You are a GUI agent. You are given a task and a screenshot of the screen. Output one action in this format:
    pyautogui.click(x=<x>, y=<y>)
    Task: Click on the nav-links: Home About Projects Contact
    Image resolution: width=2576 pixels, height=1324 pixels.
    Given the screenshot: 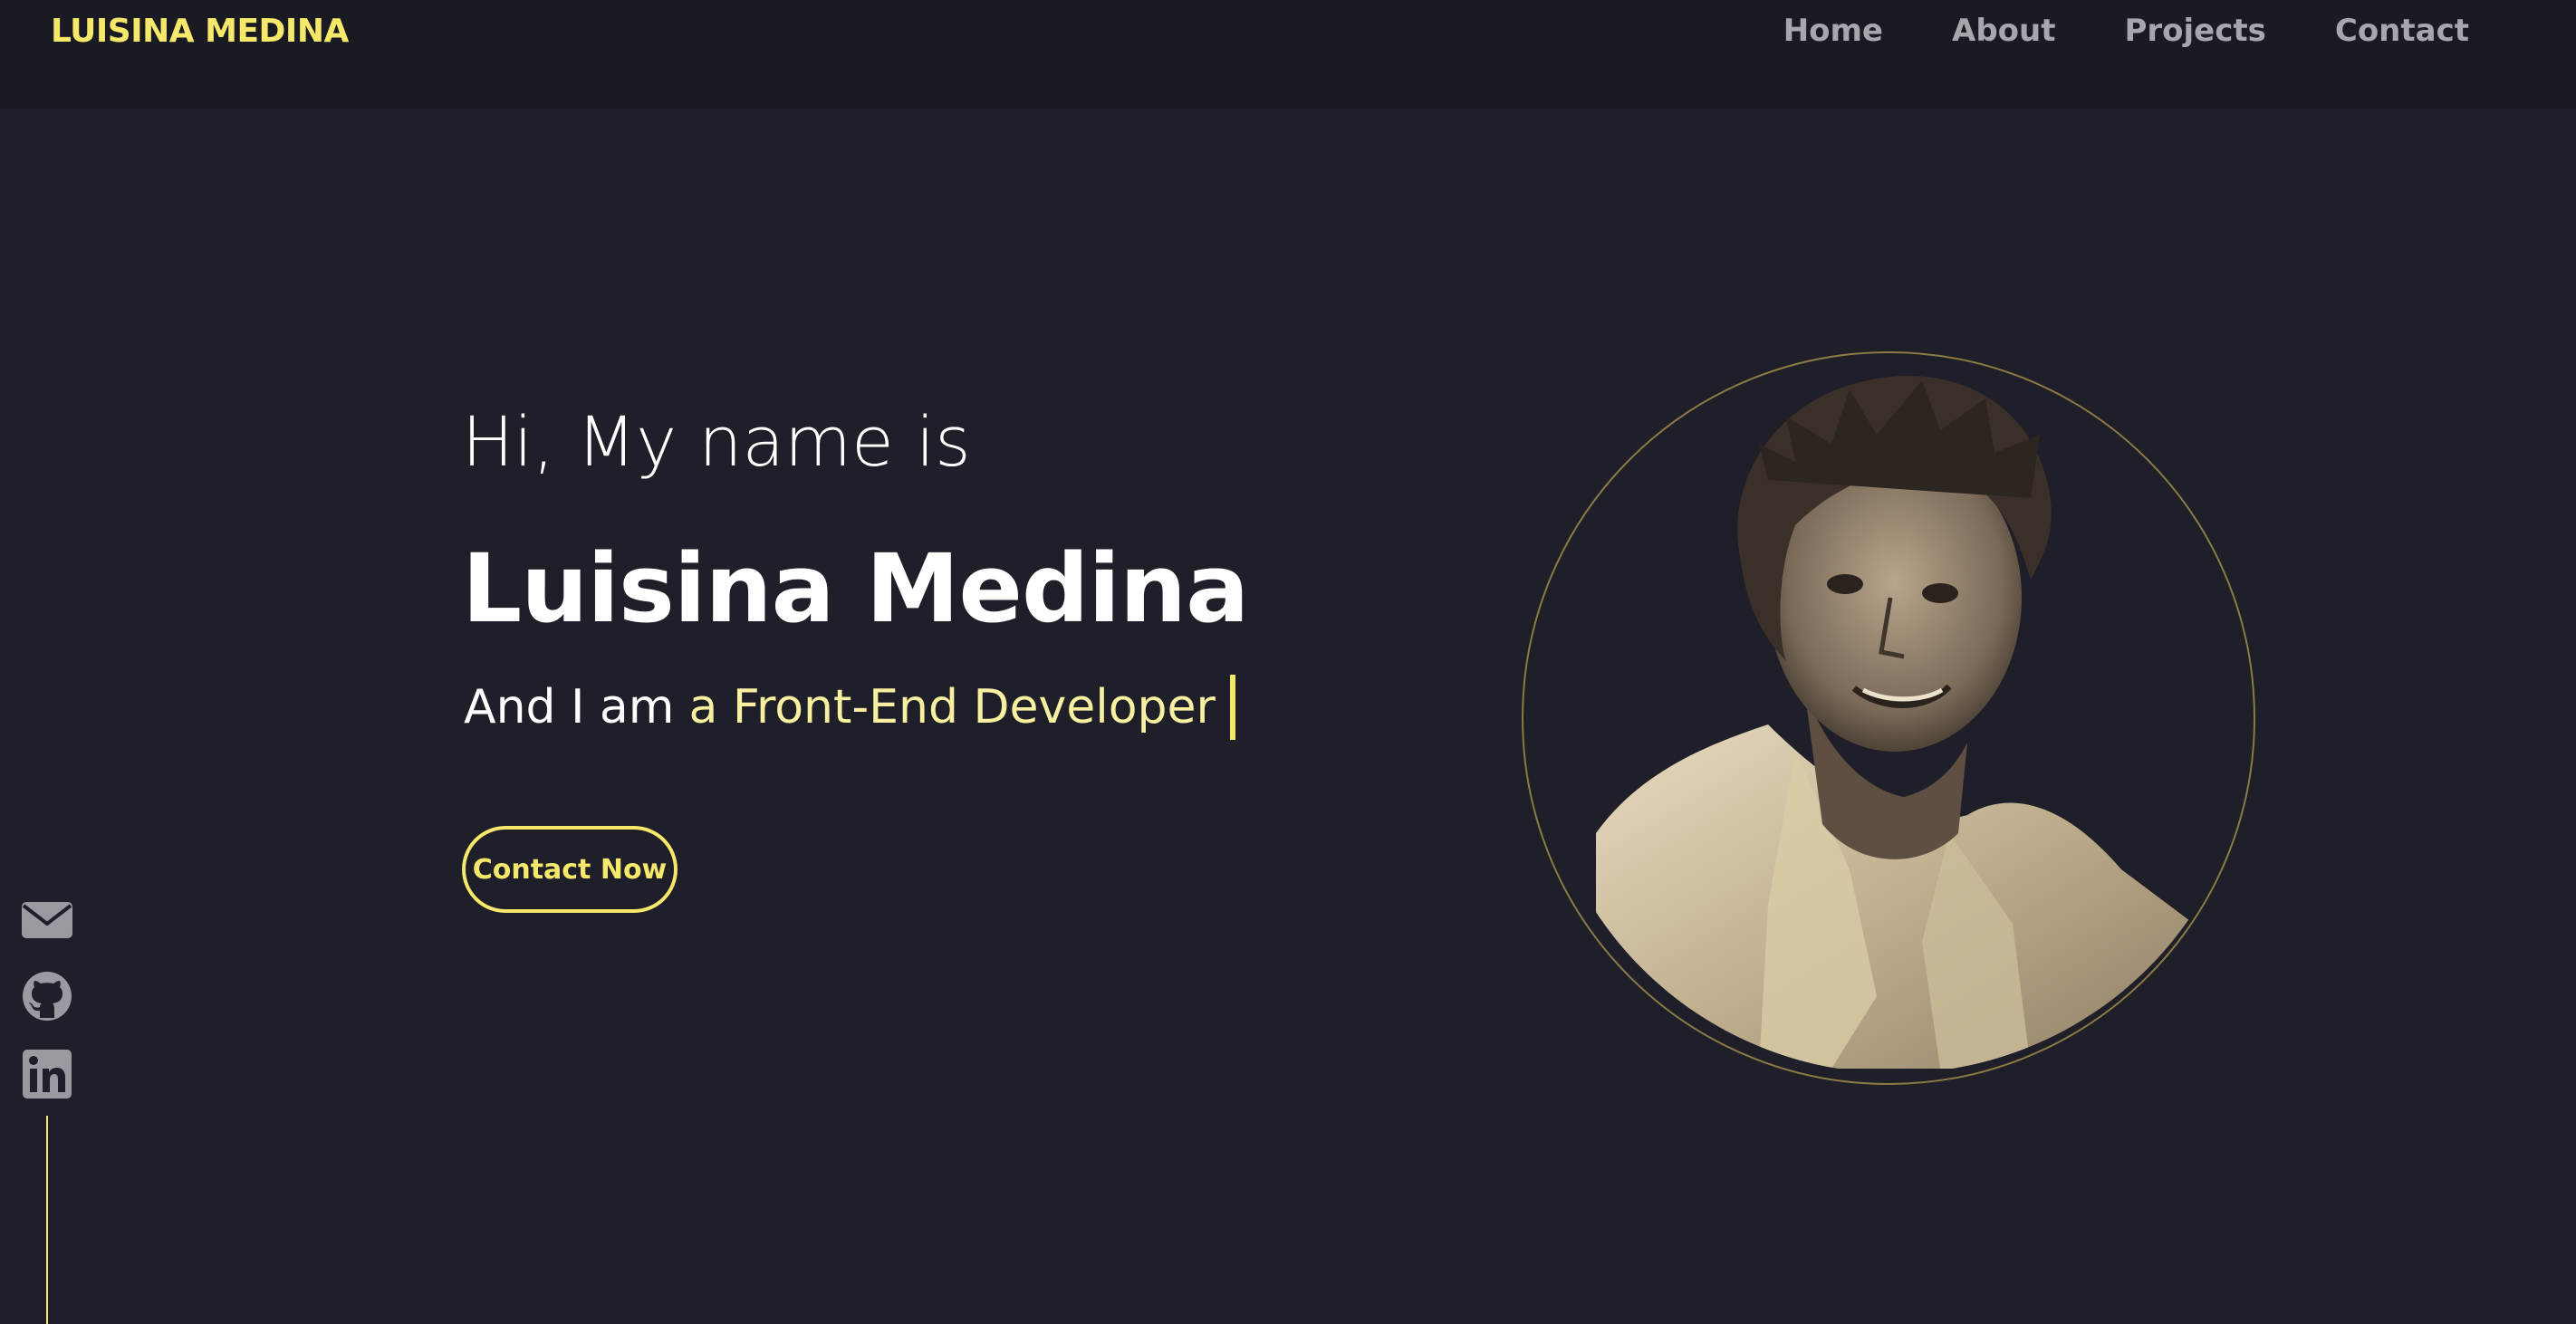 What is the action you would take?
    pyautogui.click(x=2126, y=31)
    